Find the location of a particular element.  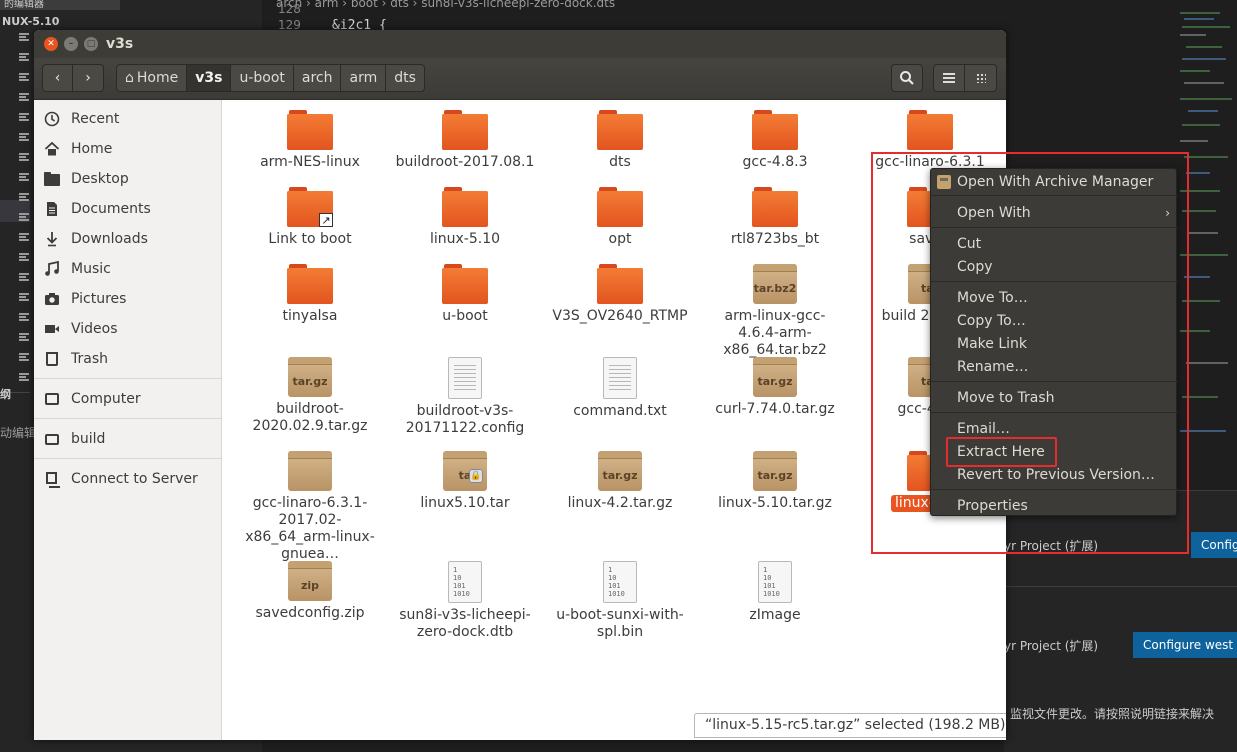

window-title: v3s is located at coordinates (120, 44).